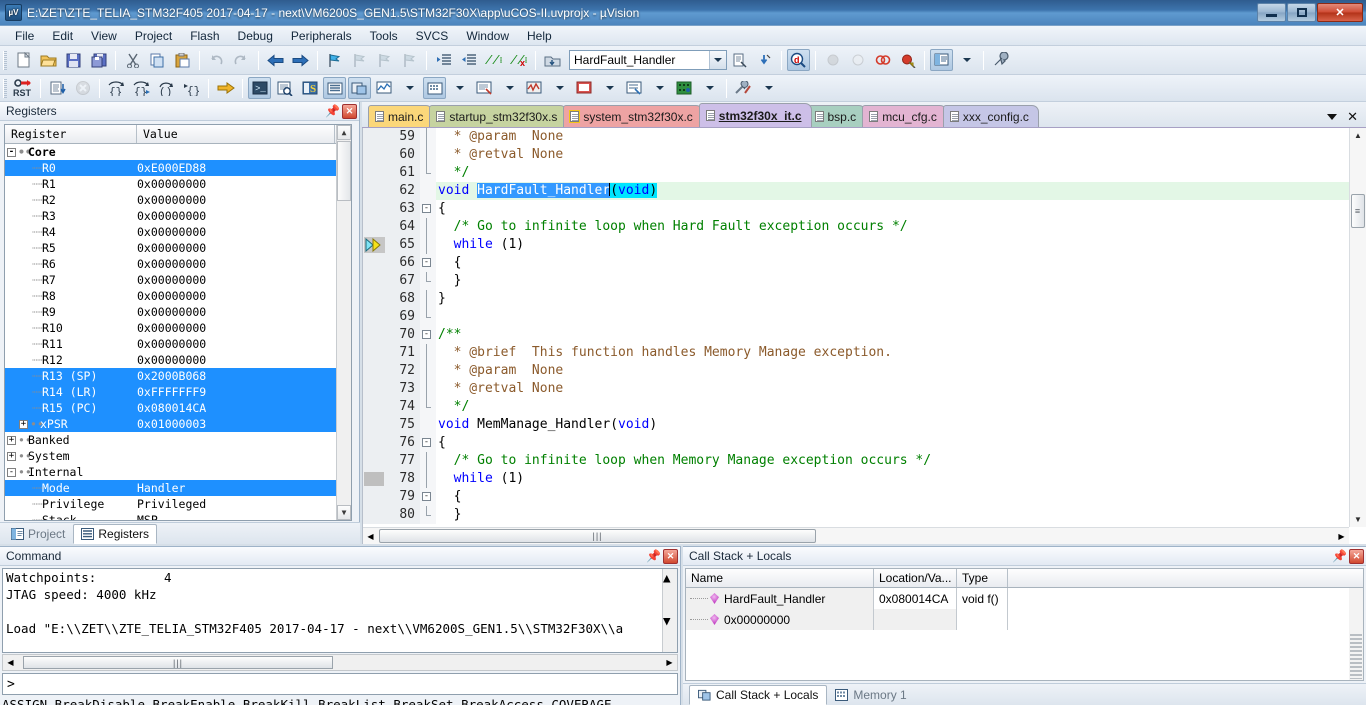 The width and height of the screenshot is (1366, 705). Describe the element at coordinates (178, 328) in the screenshot. I see `register-row: ┈┈ R10 0x00000000` at that location.